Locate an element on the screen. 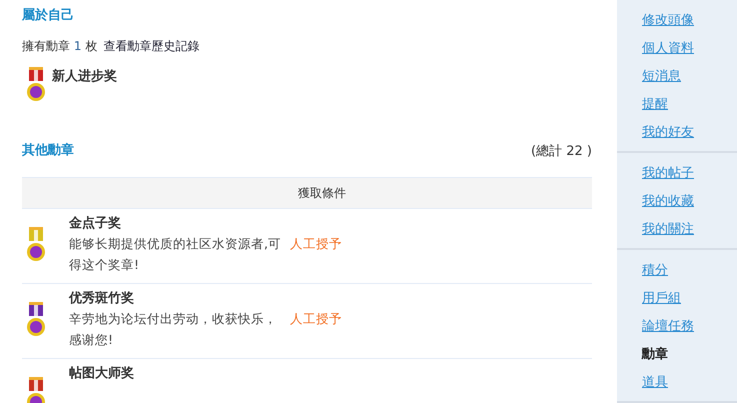 The width and height of the screenshot is (737, 403). sidebar-link: 我的帖子 is located at coordinates (668, 174).